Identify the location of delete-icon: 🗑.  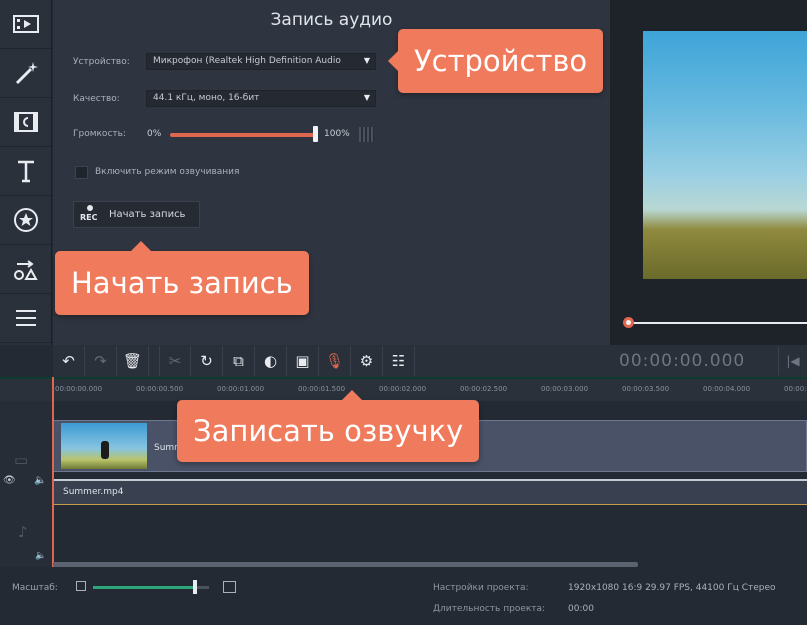
(133, 361).